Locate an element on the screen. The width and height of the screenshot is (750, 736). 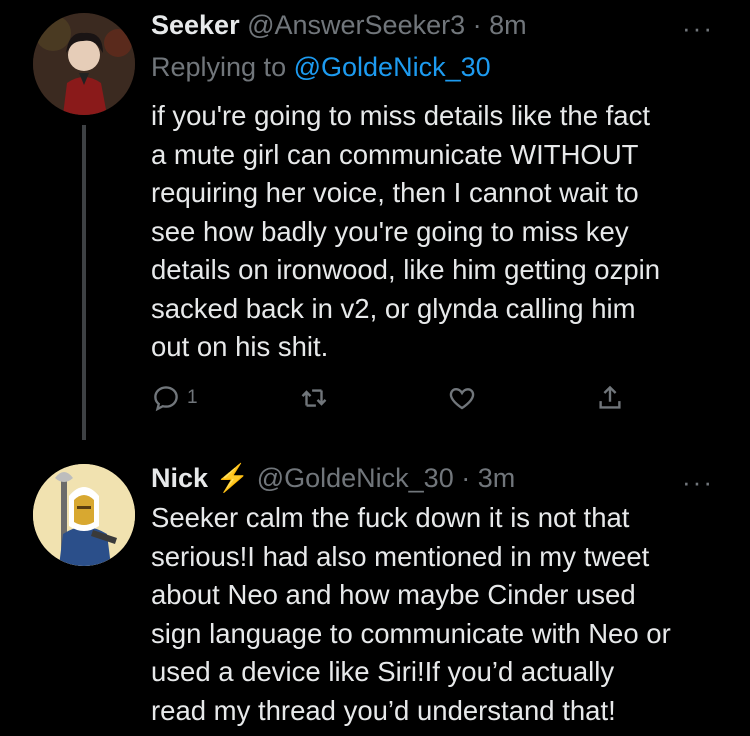
tweet-header: Seeker @AnswerSeeker3 · 8m is located at coordinates (339, 25).